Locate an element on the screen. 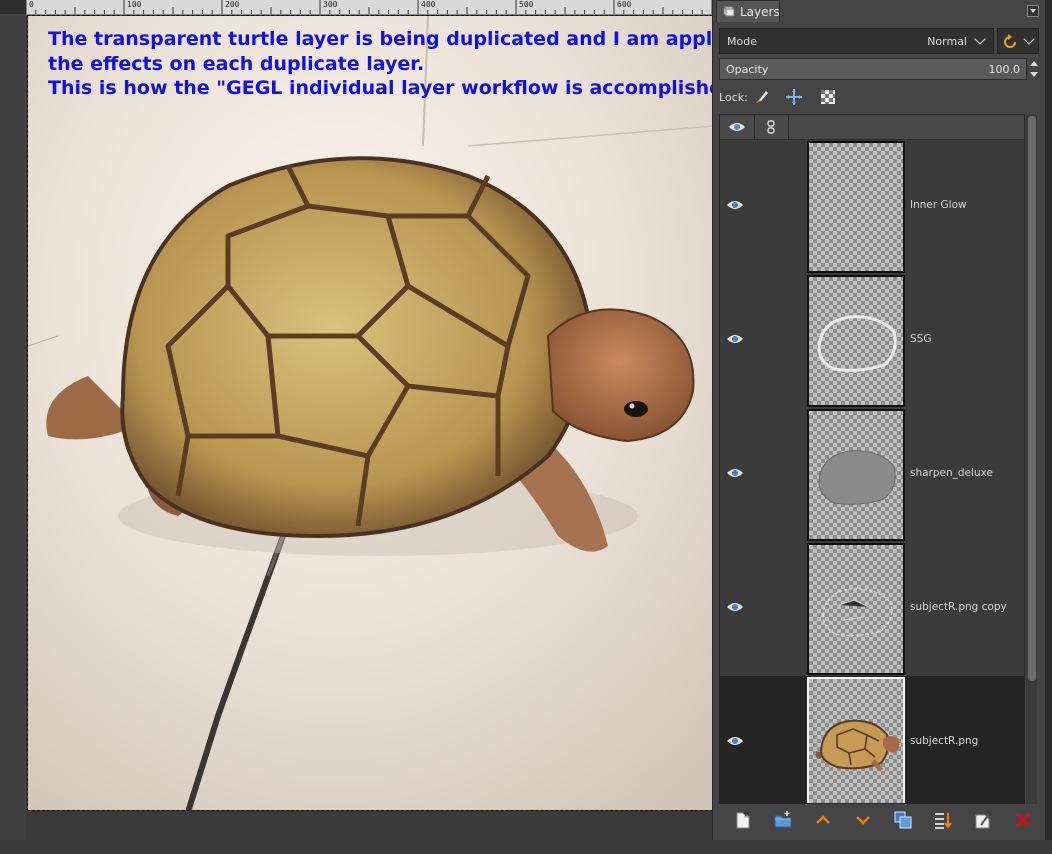  new-layer-group-icon is located at coordinates (783, 820).